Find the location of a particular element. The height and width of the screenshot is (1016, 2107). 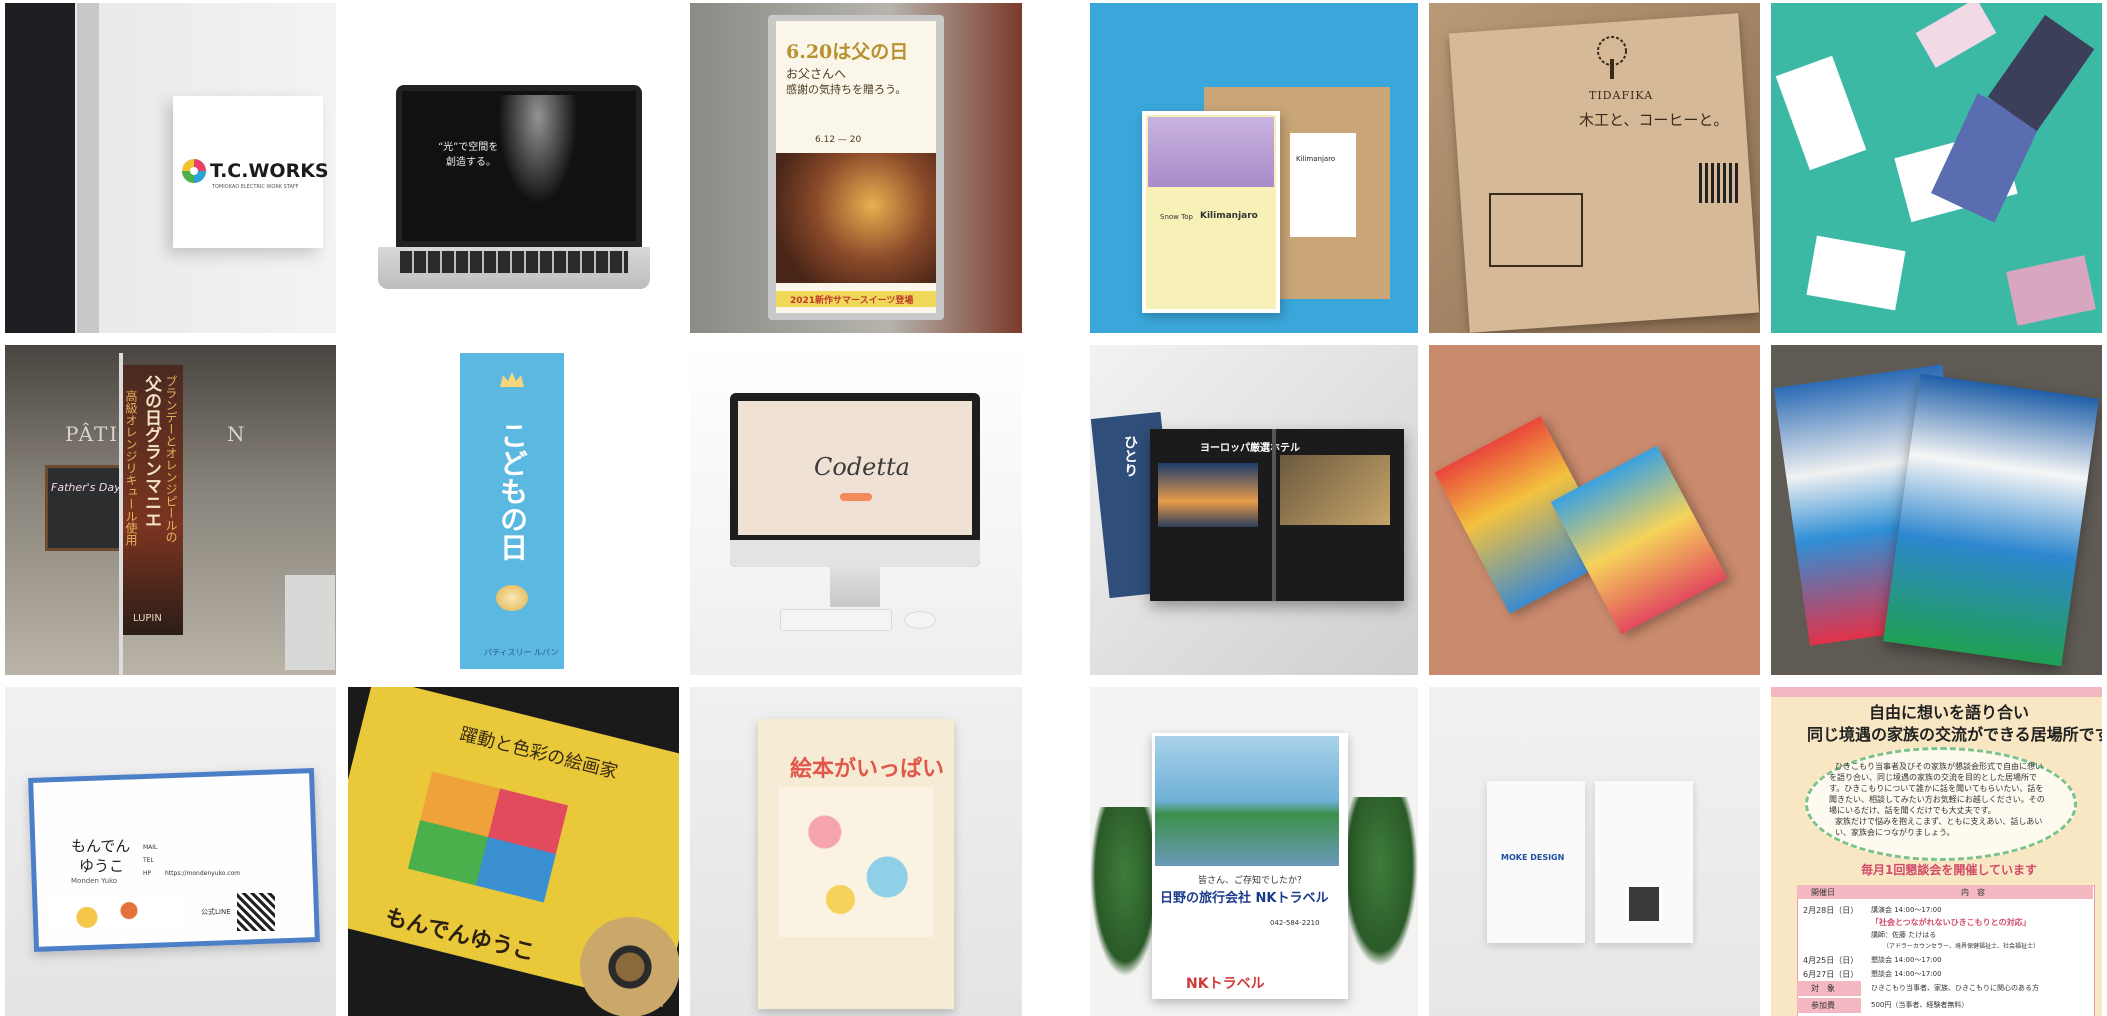

schedule-content-1: 講演会 14:00～17:00 is located at coordinates (1906, 910).